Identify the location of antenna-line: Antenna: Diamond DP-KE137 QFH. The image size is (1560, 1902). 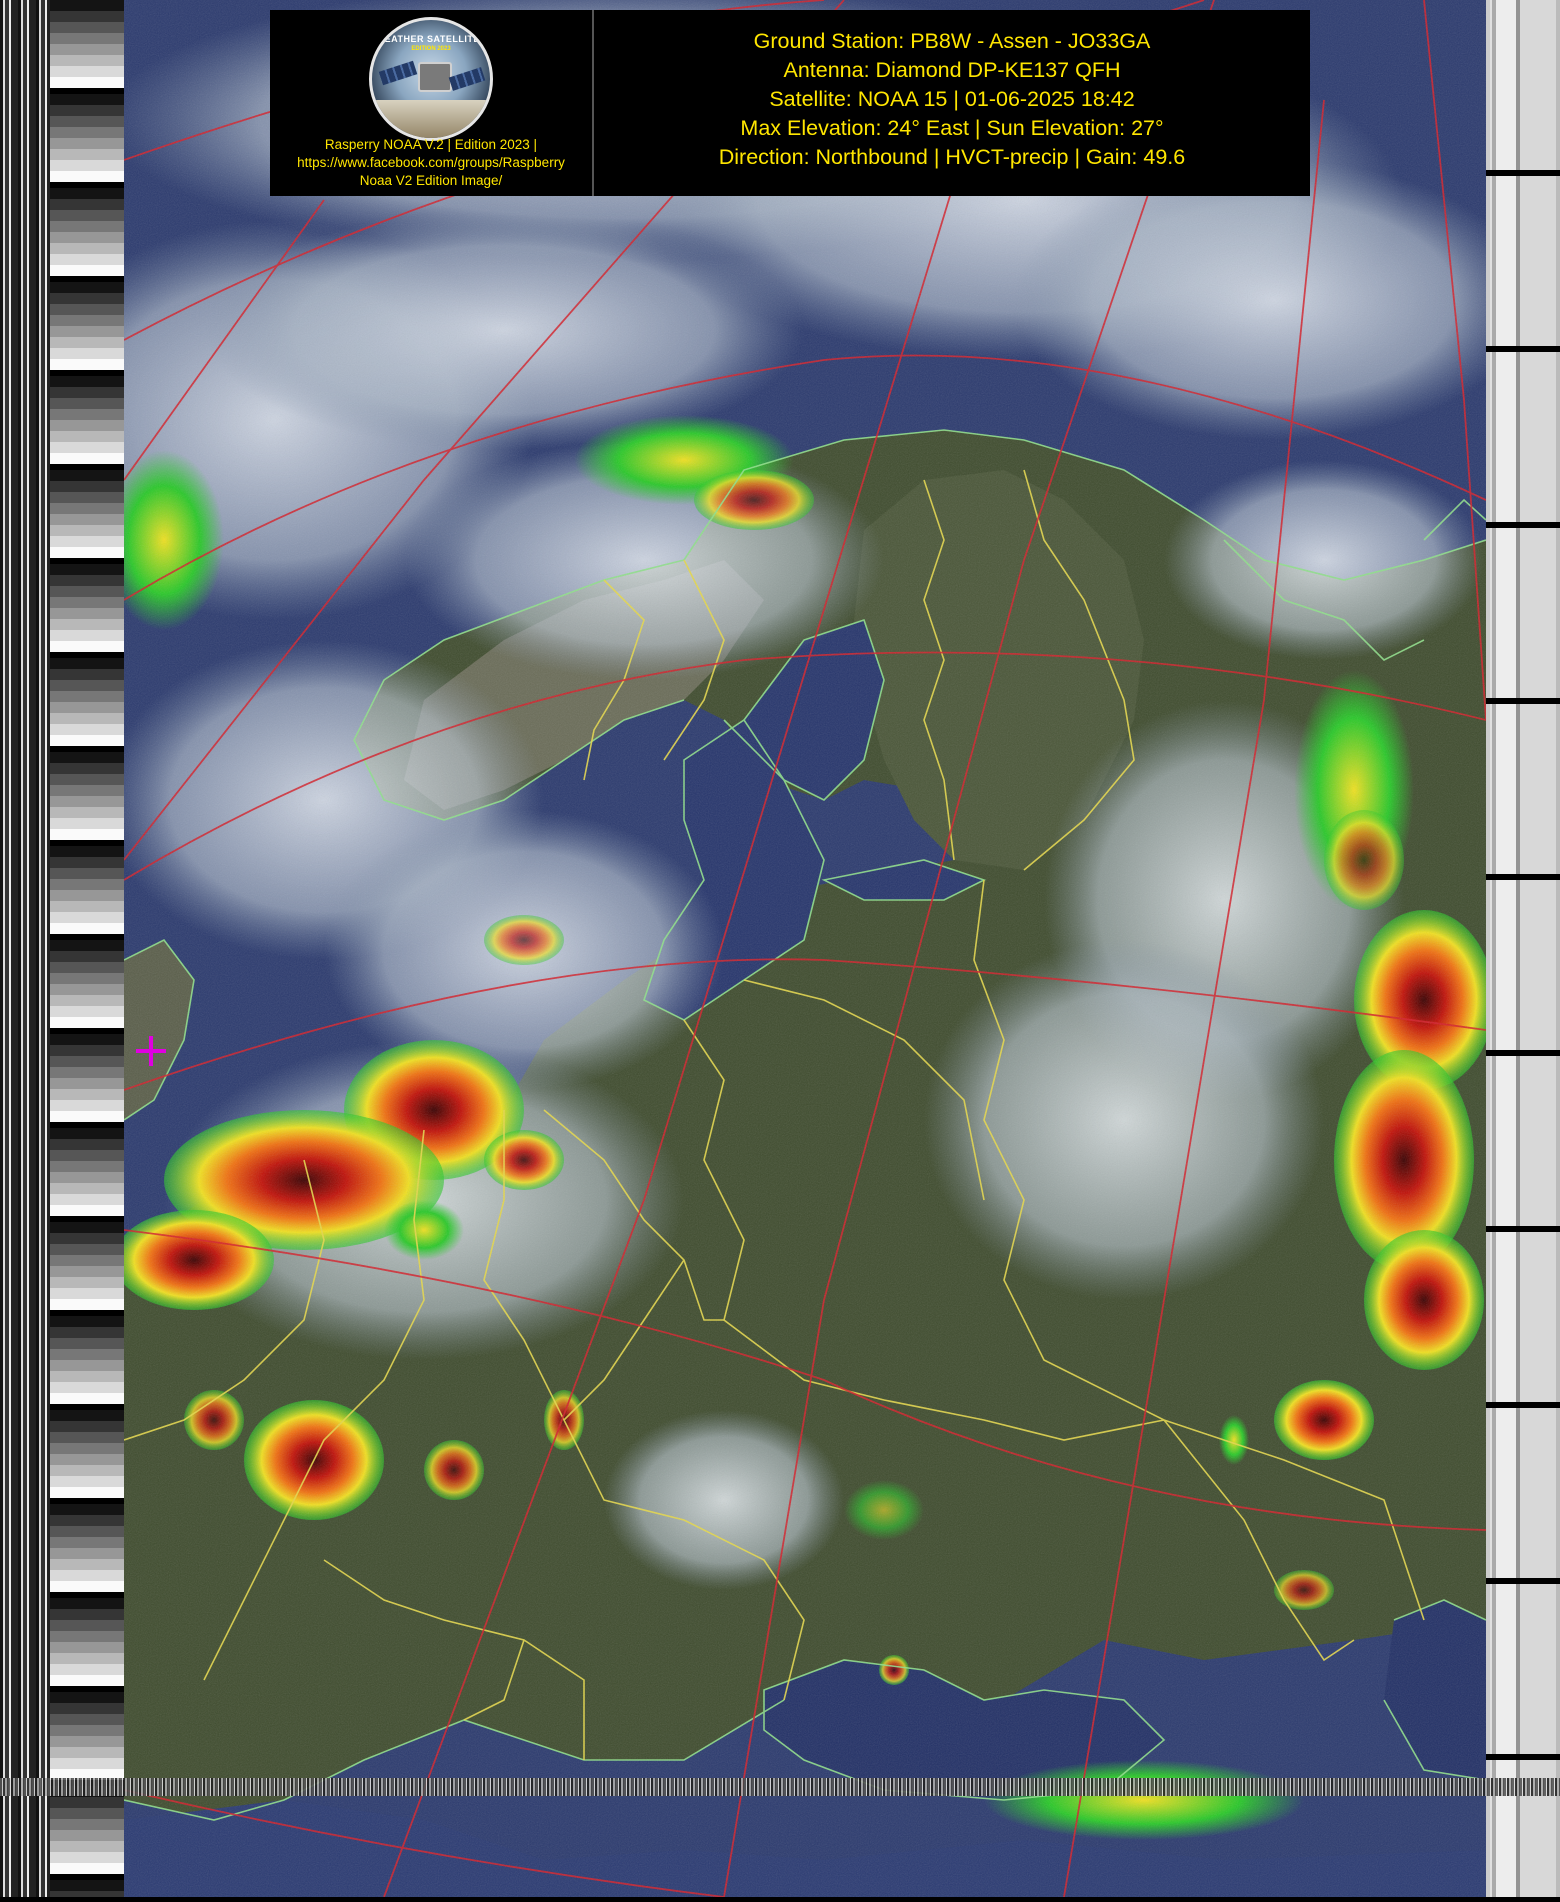
(952, 70).